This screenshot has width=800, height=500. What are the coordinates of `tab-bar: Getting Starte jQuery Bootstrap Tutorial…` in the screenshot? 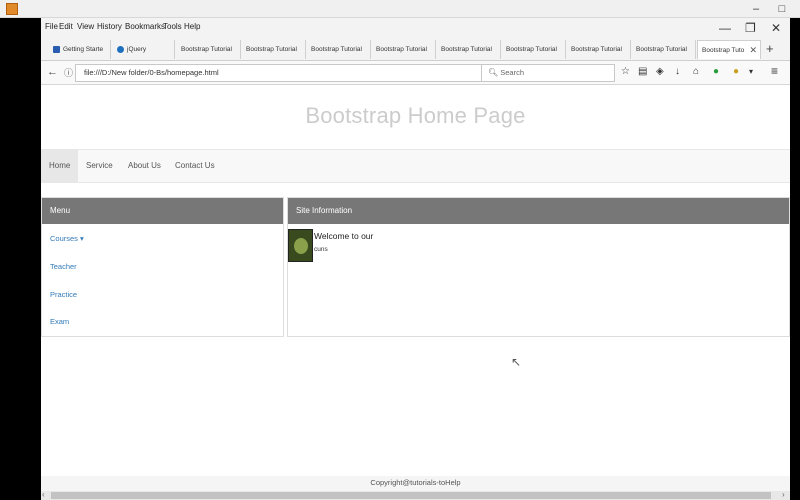 It's located at (415, 49).